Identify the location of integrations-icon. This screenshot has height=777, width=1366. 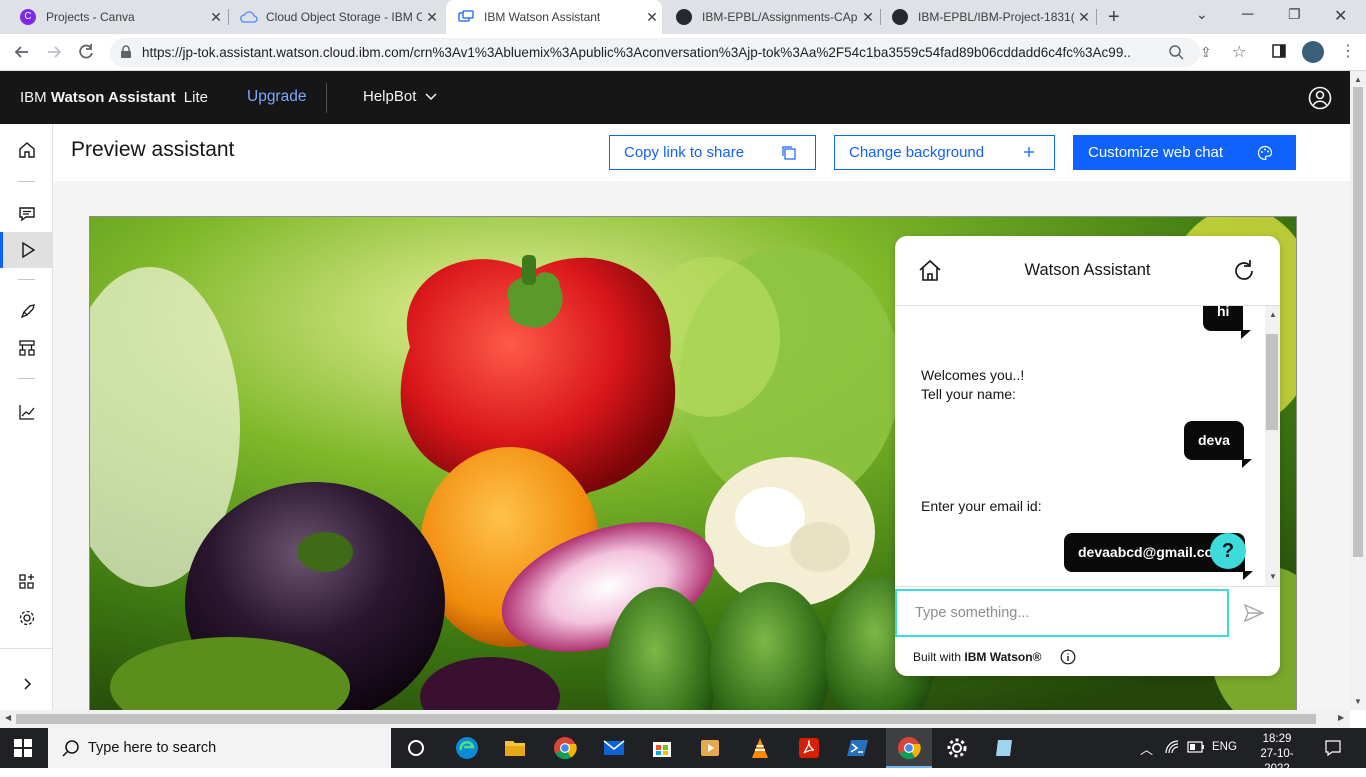
(27, 582).